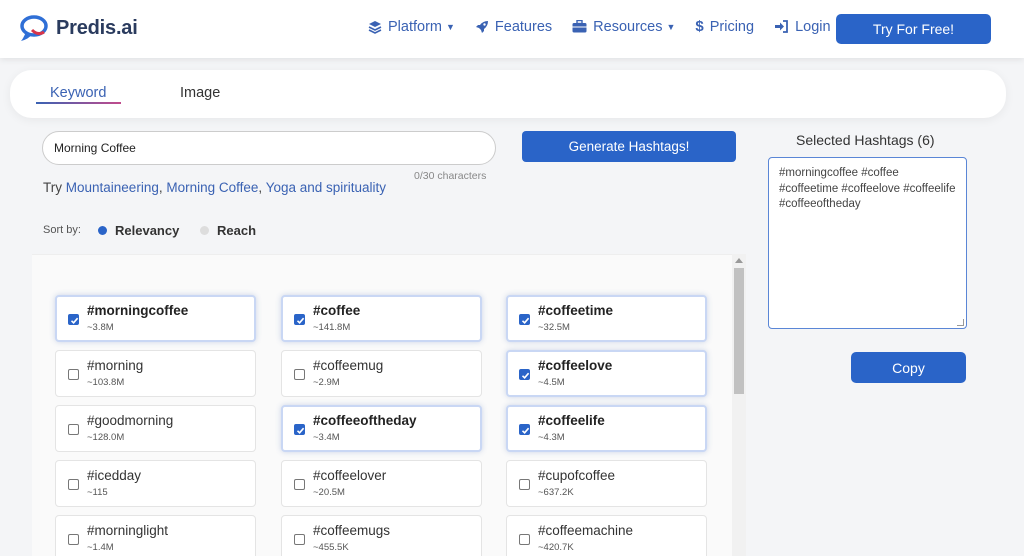 The width and height of the screenshot is (1024, 556). What do you see at coordinates (200, 93) in the screenshot?
I see `tab-image: Image` at bounding box center [200, 93].